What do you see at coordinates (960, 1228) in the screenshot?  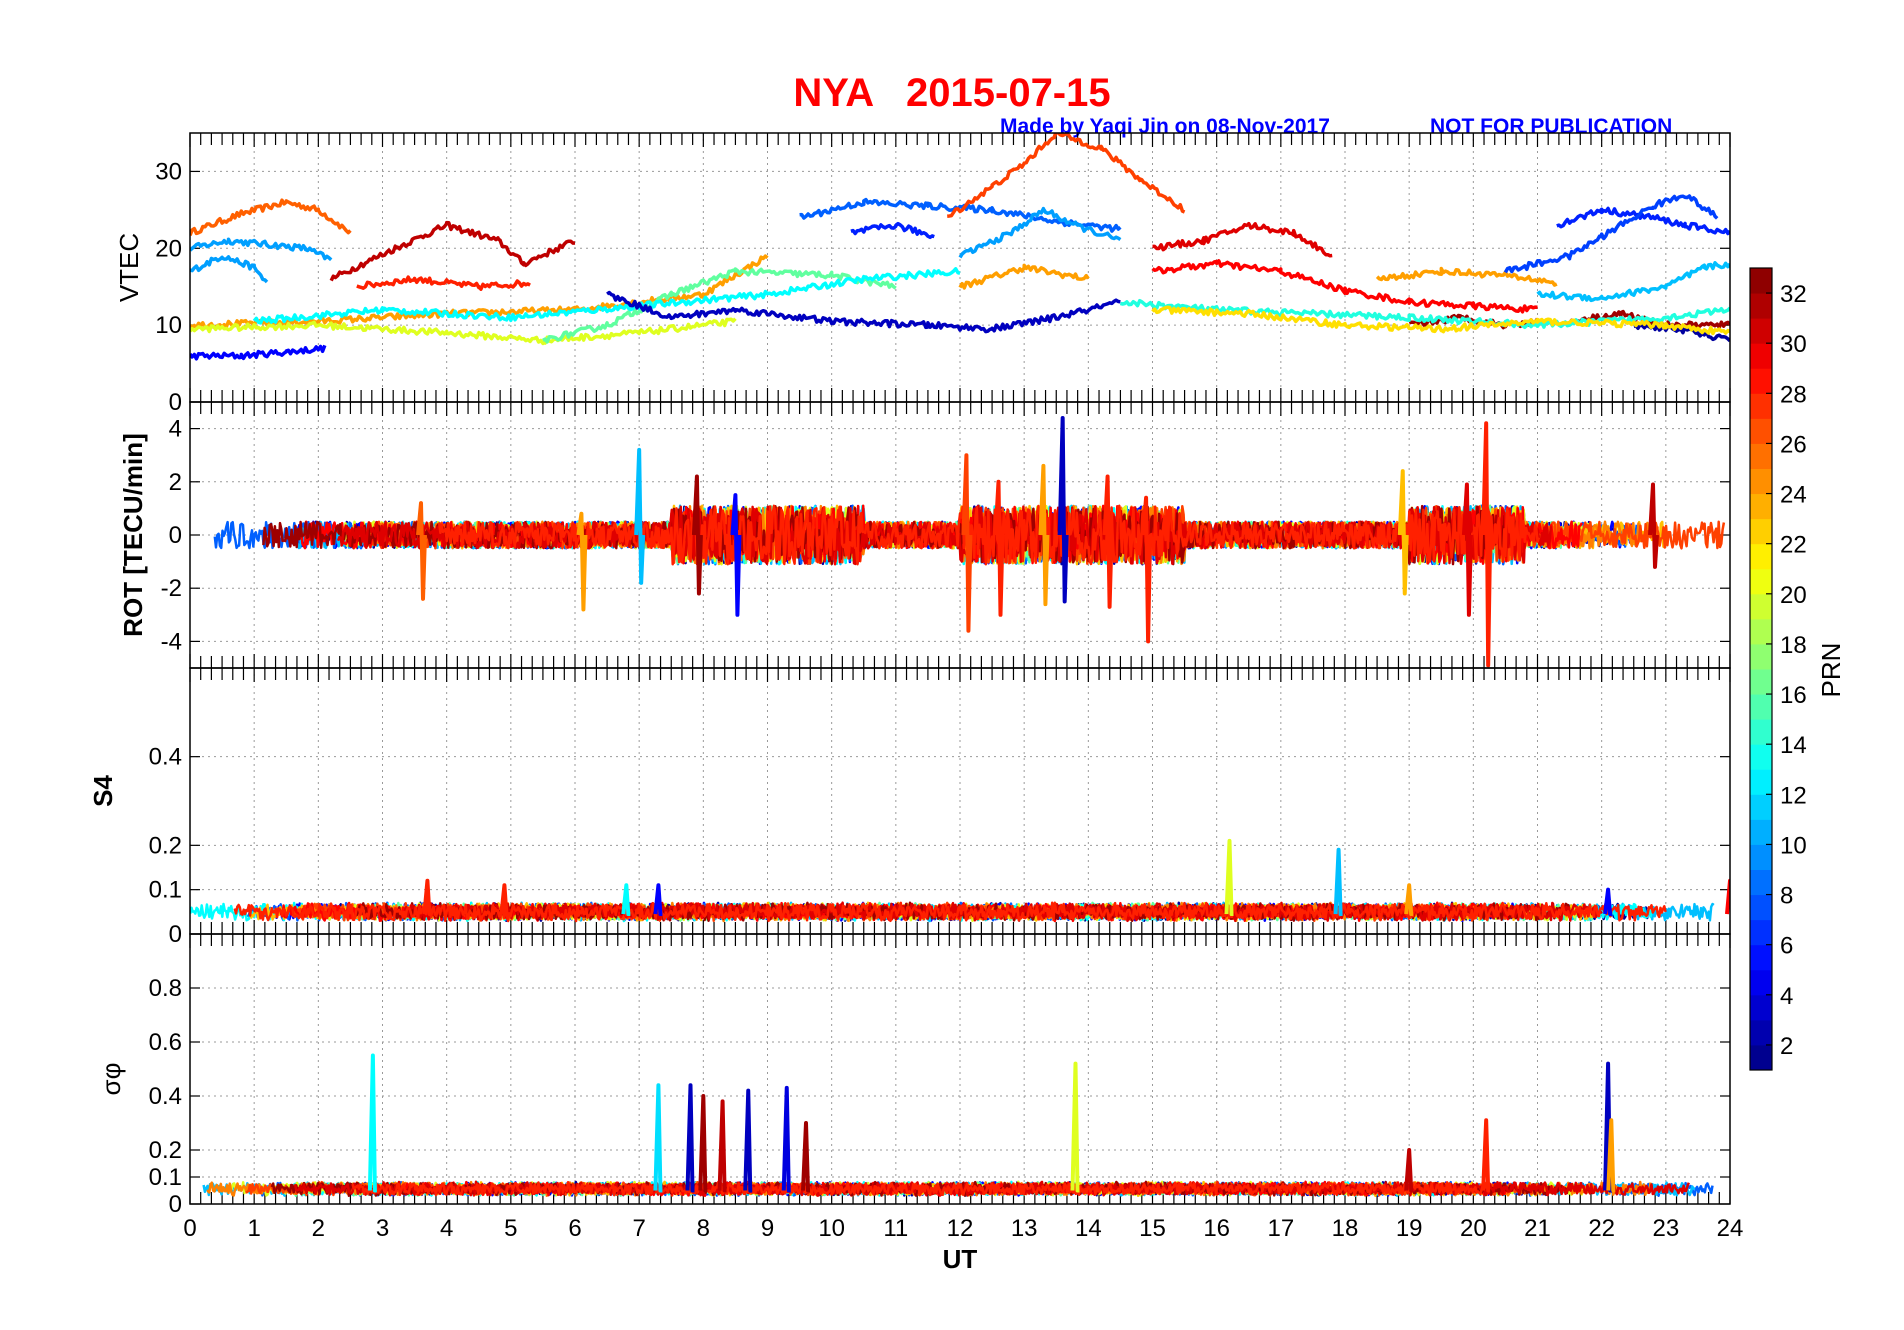 I see `x-tick-label: 12` at bounding box center [960, 1228].